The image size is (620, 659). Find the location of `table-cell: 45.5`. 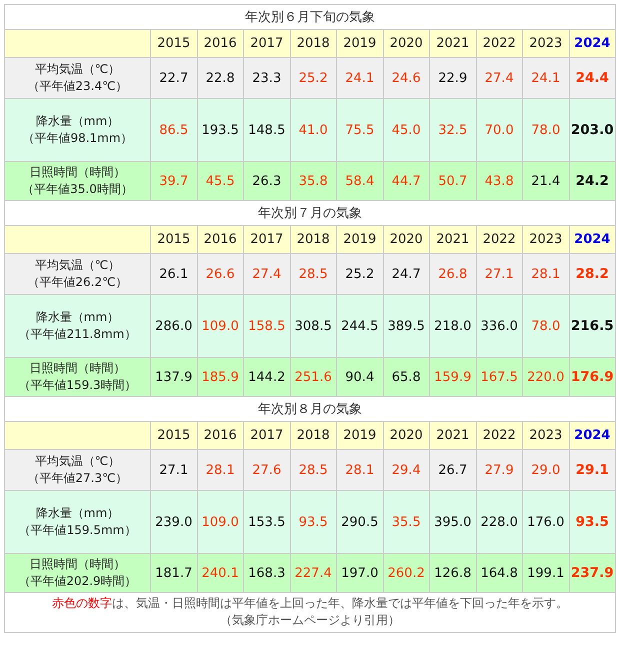

table-cell: 45.5 is located at coordinates (220, 181).